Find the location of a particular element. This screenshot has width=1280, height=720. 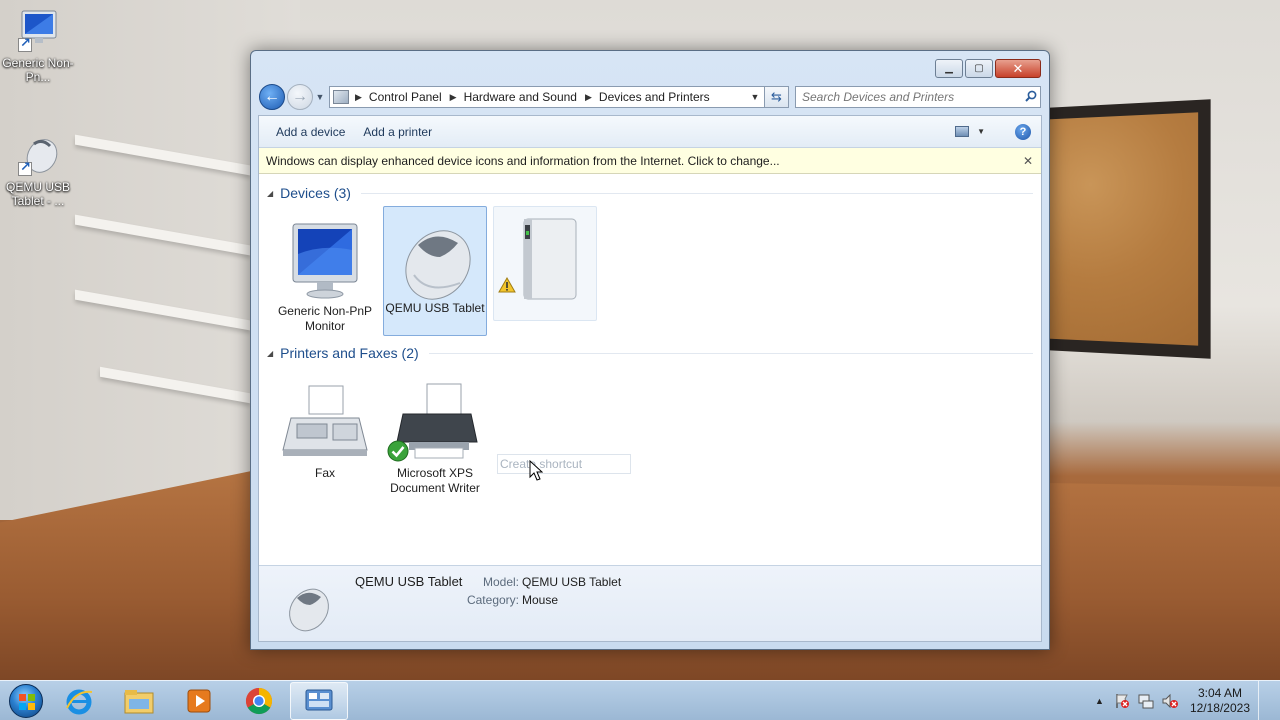

printer-item-label: Fax is located at coordinates (324, 473).